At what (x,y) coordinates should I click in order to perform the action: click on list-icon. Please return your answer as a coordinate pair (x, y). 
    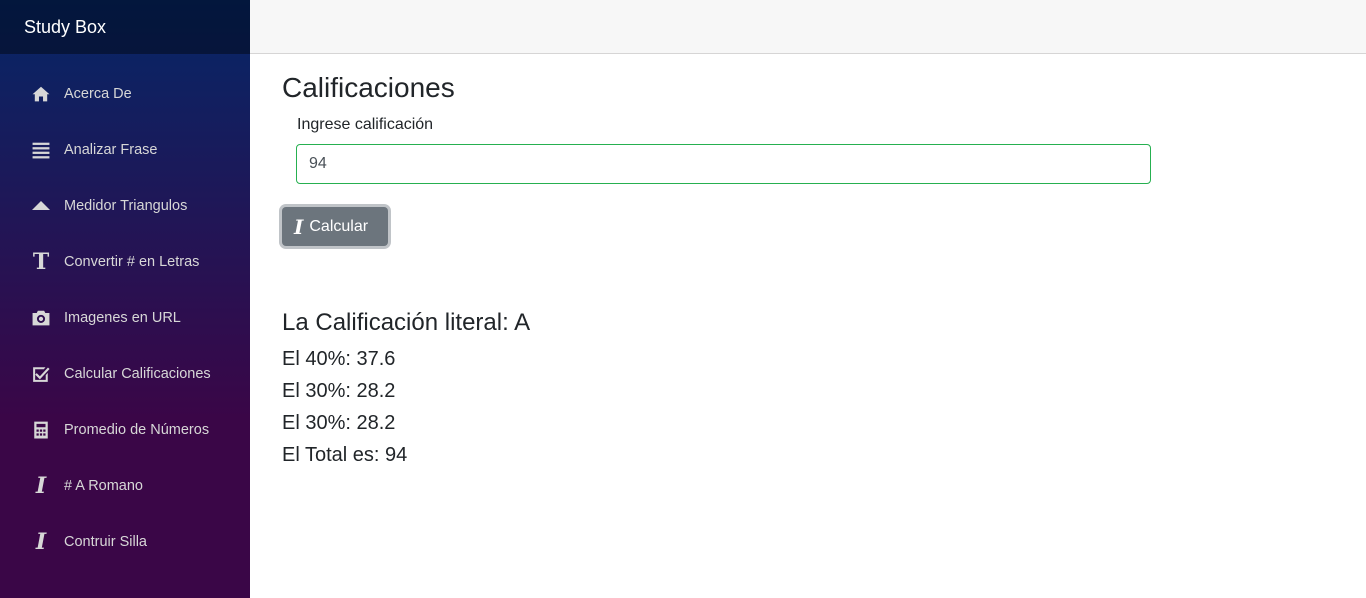
    Looking at the image, I should click on (41, 150).